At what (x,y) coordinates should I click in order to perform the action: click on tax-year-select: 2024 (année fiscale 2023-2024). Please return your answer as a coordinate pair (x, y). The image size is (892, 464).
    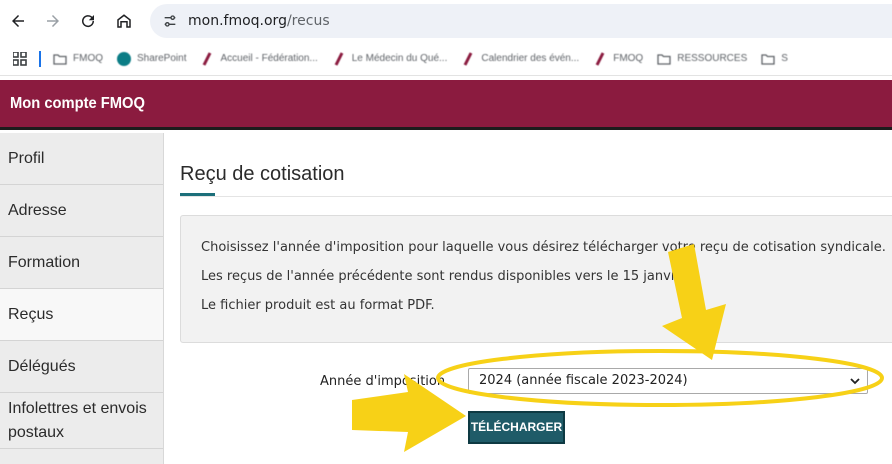
    Looking at the image, I should click on (668, 381).